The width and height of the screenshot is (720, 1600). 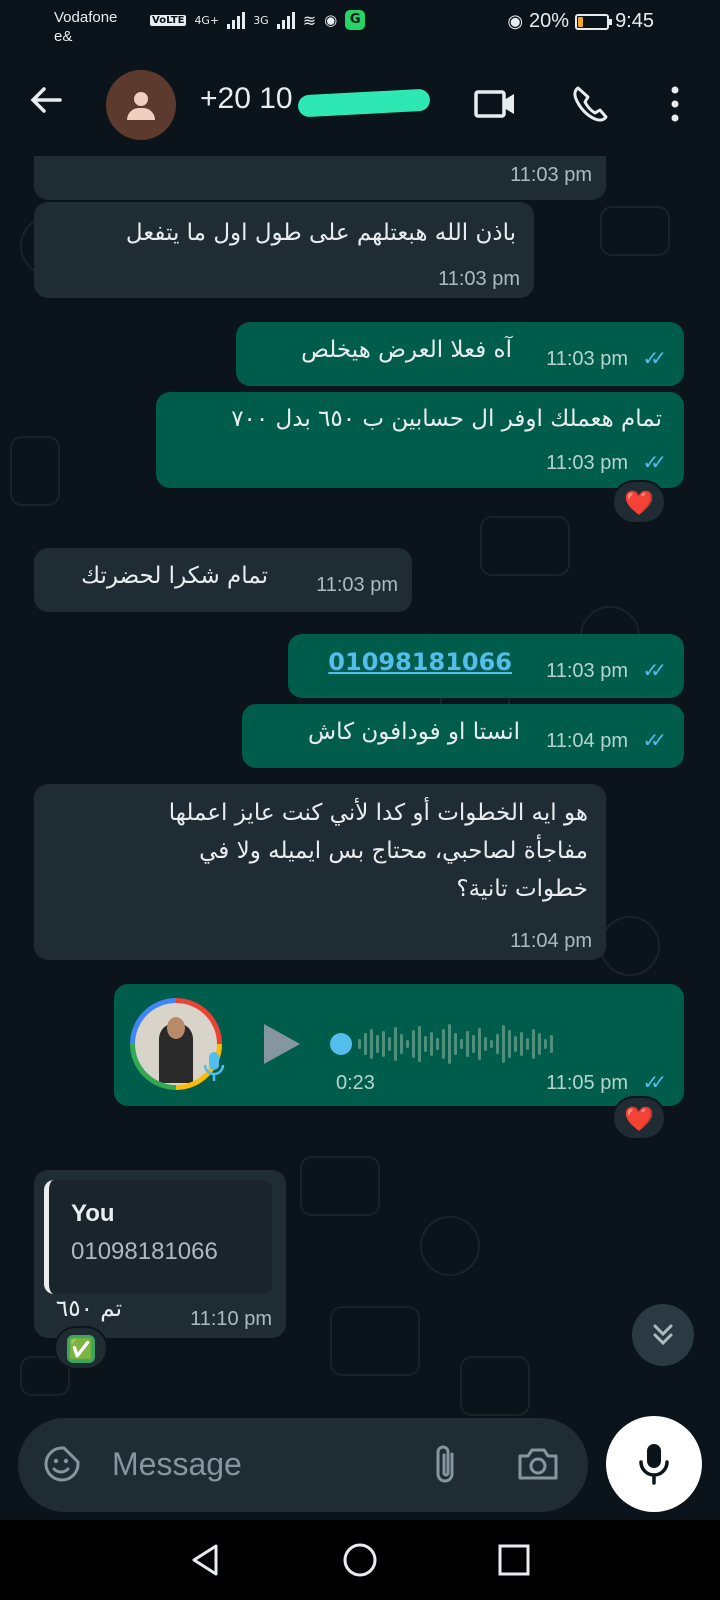 I want to click on message-input: Message, so click(x=177, y=1464).